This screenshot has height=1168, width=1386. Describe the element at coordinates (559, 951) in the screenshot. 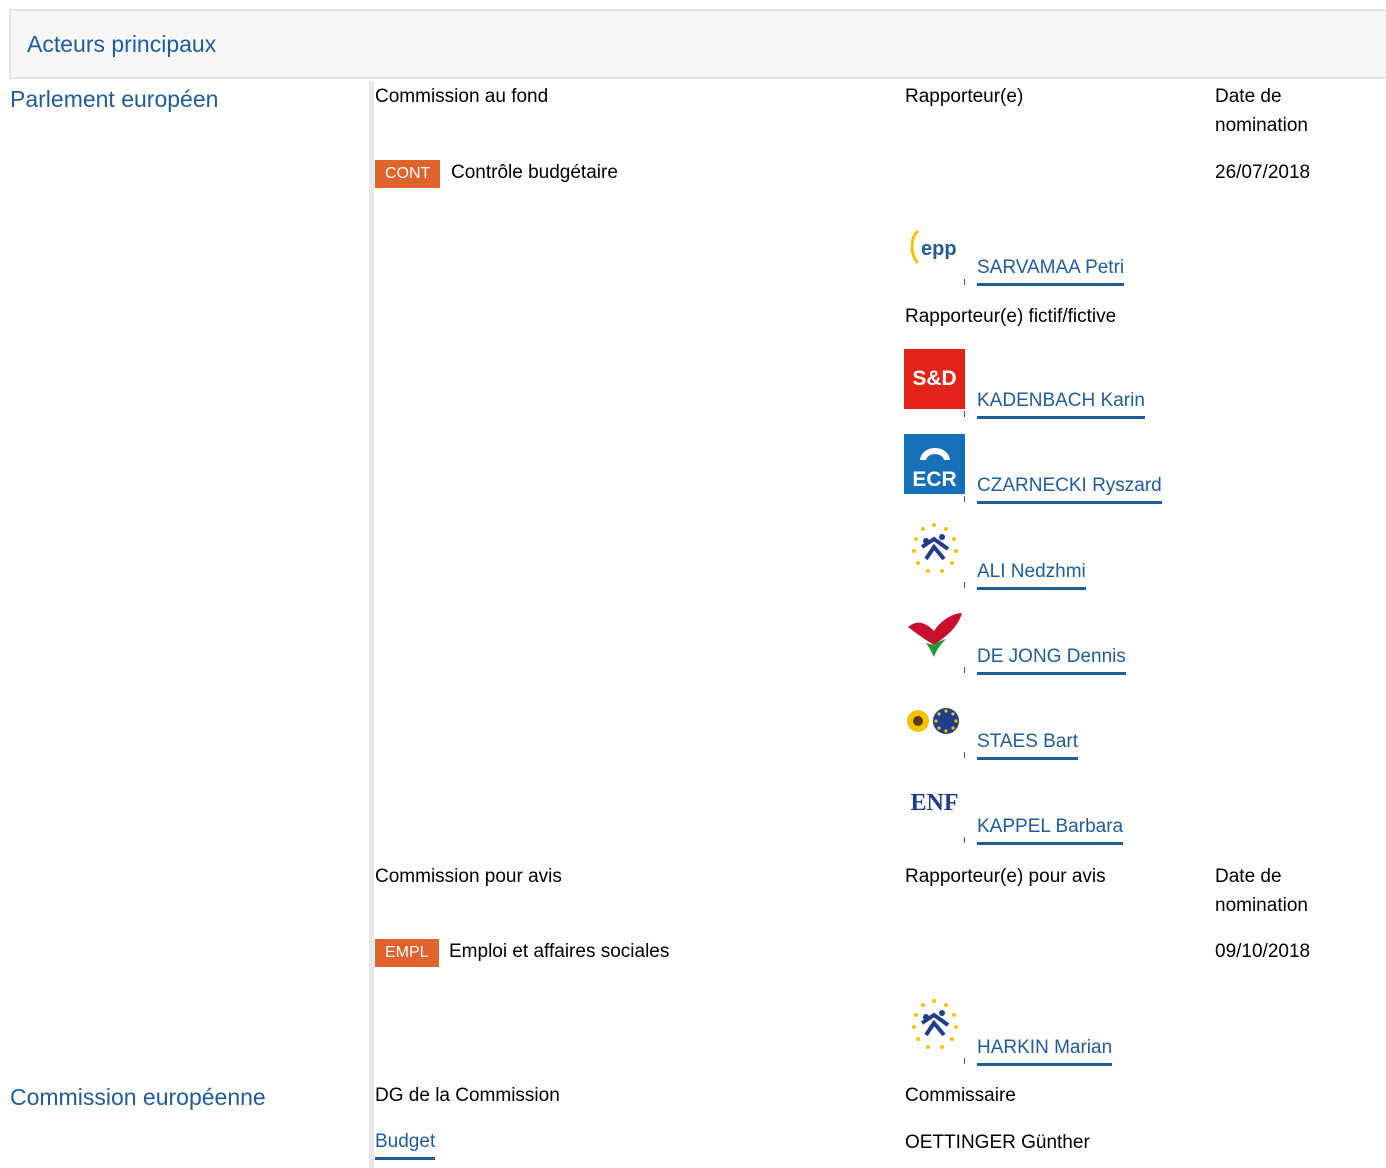

I see `opinion-committee-name: Emploi et affaires sociales` at that location.